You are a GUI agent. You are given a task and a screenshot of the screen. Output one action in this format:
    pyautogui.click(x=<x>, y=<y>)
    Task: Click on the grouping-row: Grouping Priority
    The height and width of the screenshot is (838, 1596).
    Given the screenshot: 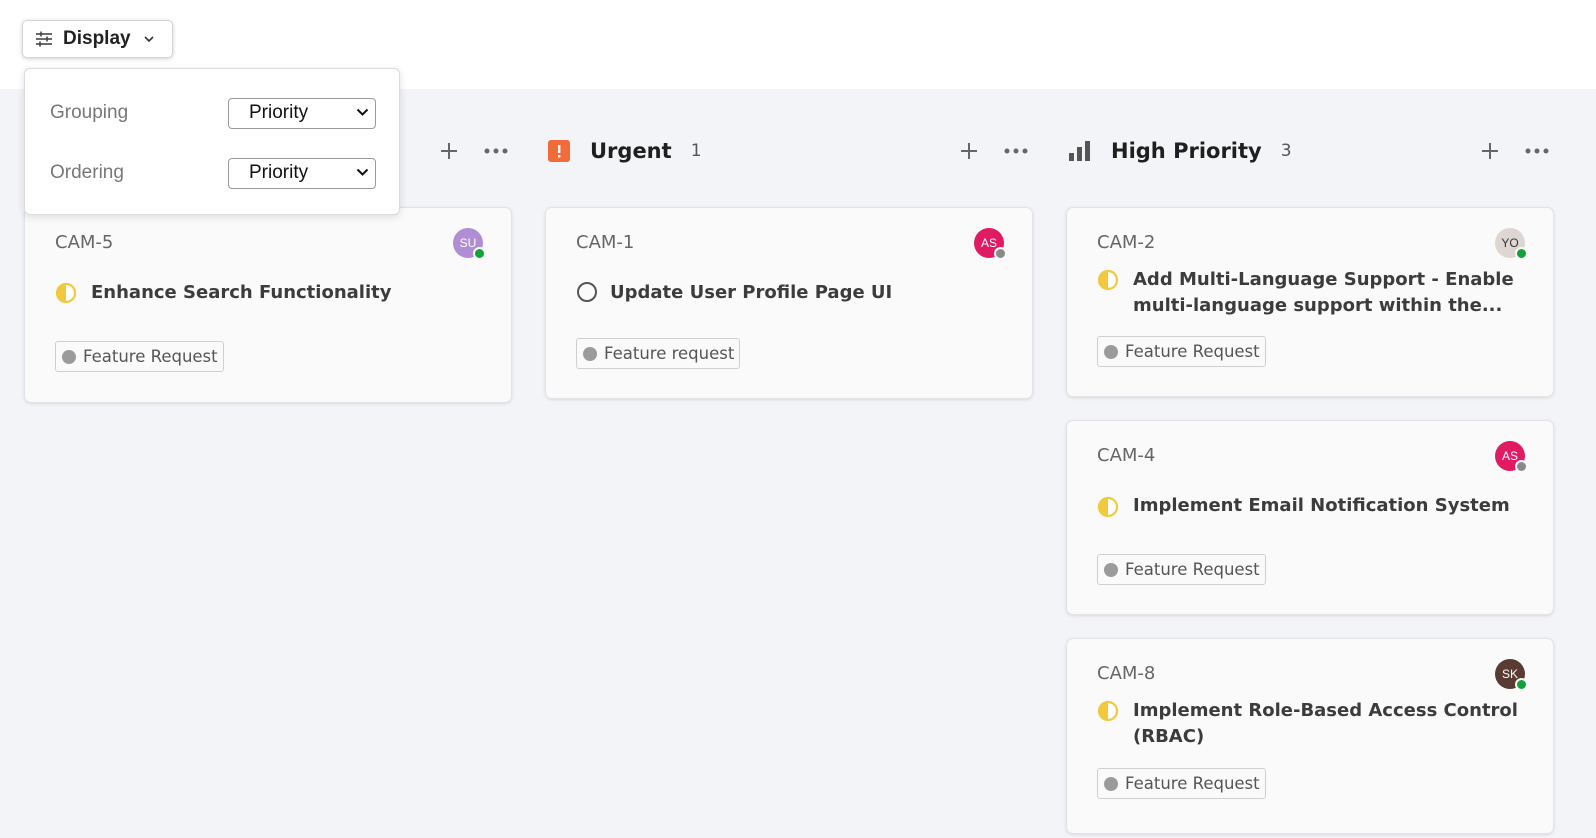 What is the action you would take?
    pyautogui.click(x=212, y=113)
    